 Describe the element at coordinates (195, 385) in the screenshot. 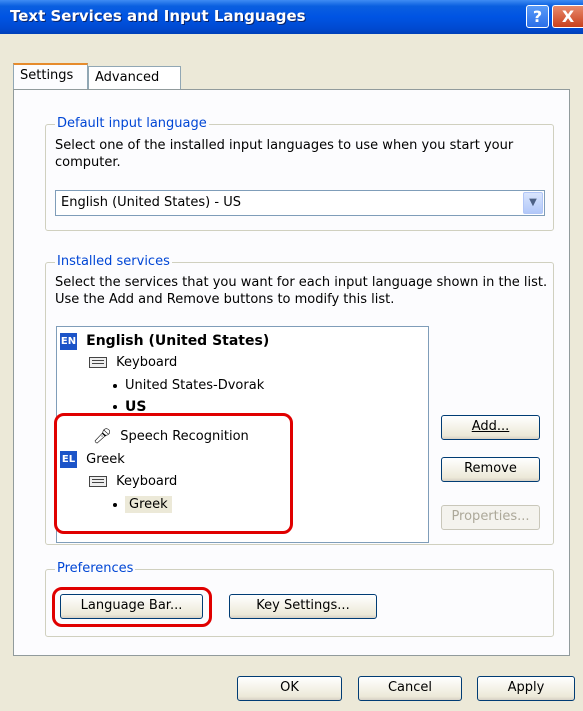

I see `layout-label: United States-Dvorak` at that location.